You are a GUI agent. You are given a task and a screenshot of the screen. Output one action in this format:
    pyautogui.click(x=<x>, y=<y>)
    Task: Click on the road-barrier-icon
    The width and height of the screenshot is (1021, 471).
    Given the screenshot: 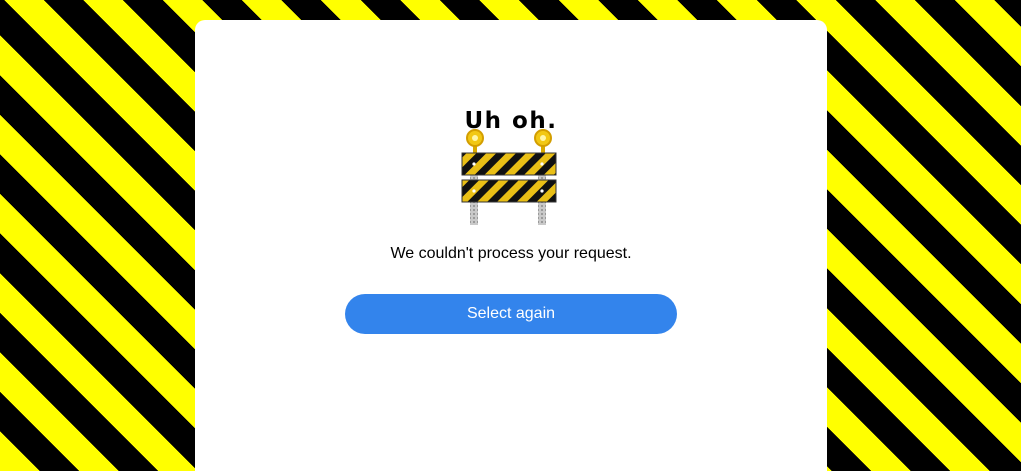 What is the action you would take?
    pyautogui.click(x=509, y=177)
    